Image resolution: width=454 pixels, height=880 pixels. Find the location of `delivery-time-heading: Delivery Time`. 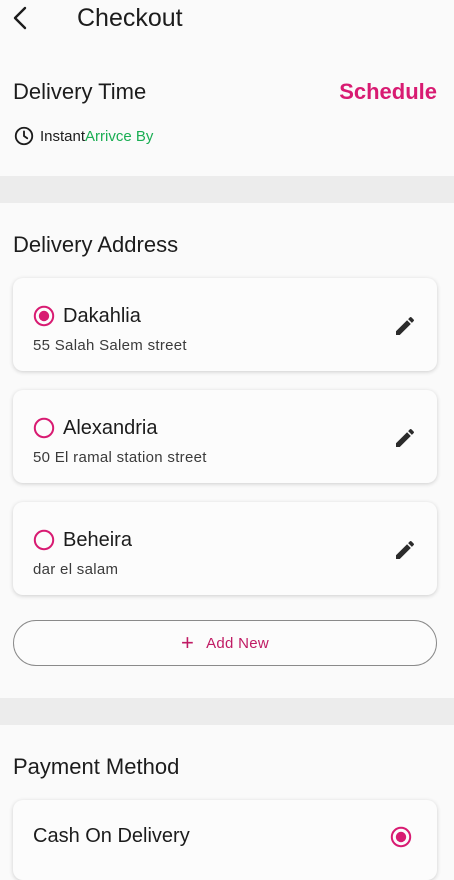

delivery-time-heading: Delivery Time is located at coordinates (80, 91).